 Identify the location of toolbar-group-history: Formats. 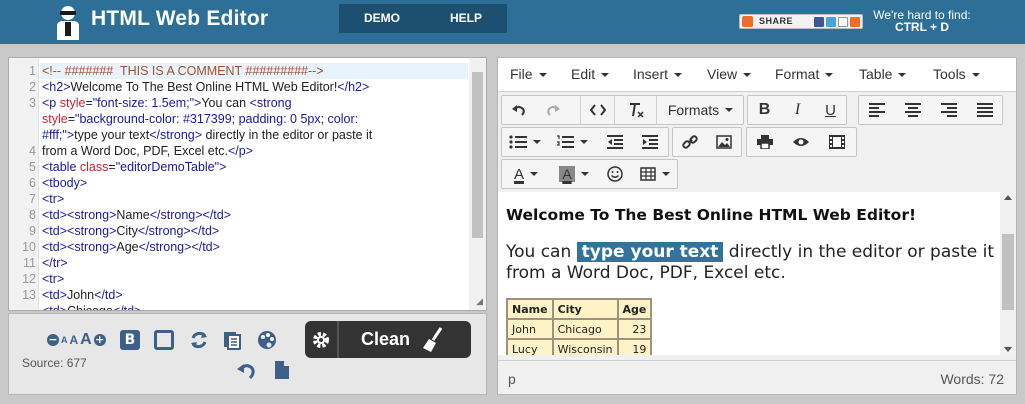
(622, 110).